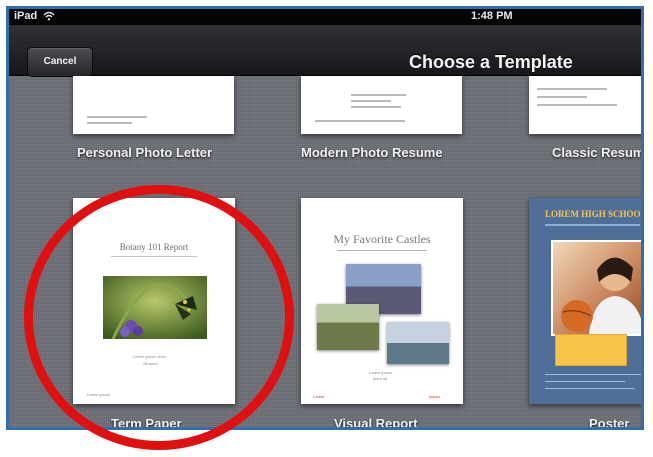  What do you see at coordinates (145, 152) in the screenshot?
I see `template-label: Personal Photo Letter` at bounding box center [145, 152].